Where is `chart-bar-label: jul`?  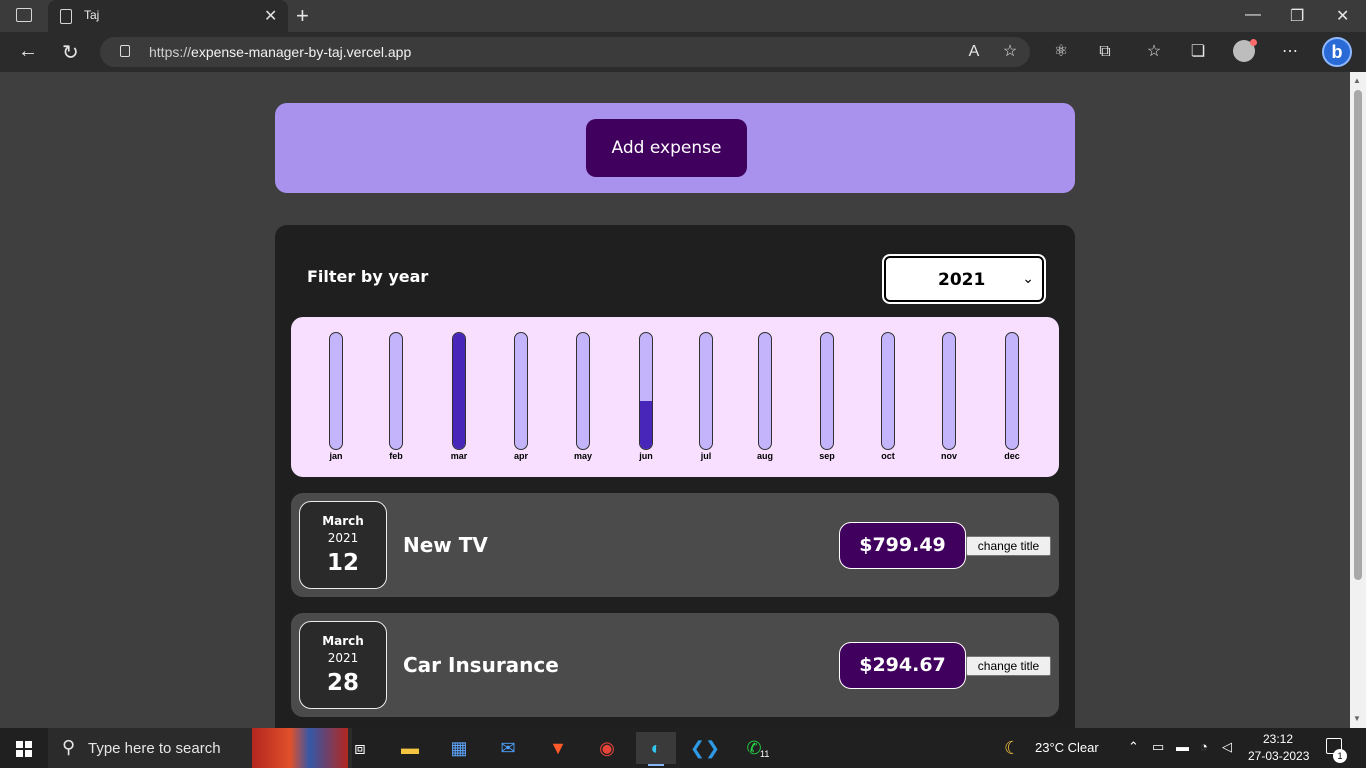
chart-bar-label: jul is located at coordinates (706, 456).